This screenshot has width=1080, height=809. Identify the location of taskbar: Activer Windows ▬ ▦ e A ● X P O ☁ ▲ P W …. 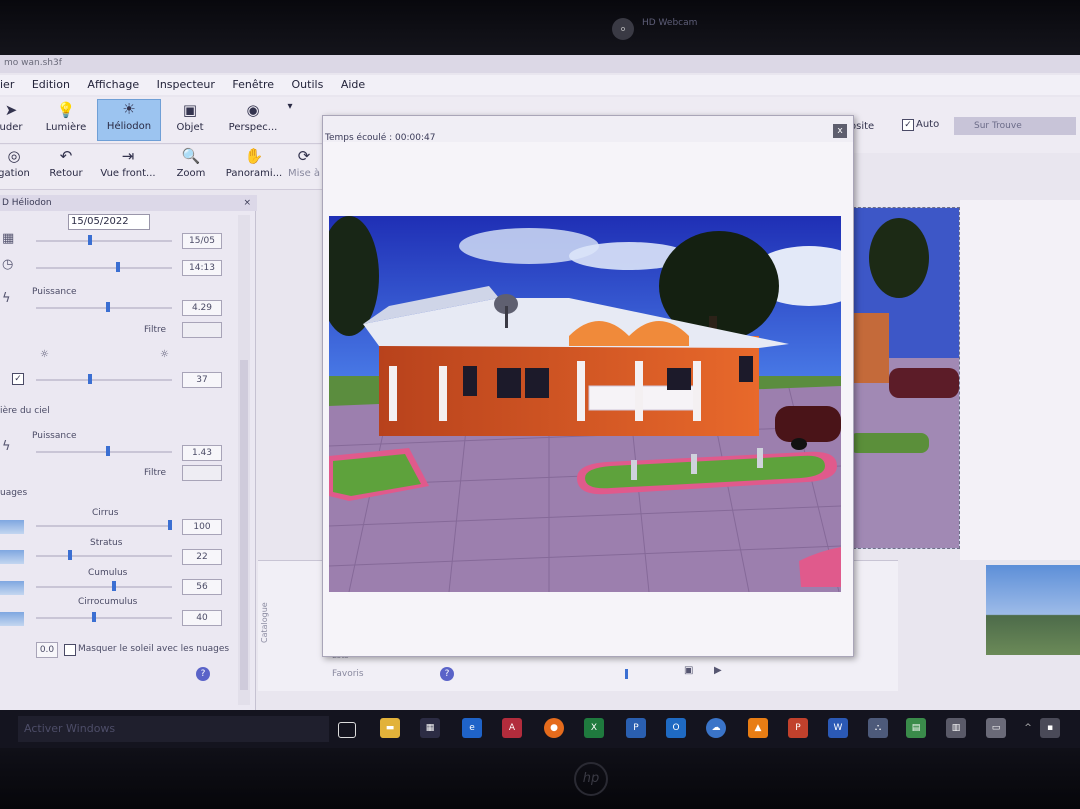
(540, 729).